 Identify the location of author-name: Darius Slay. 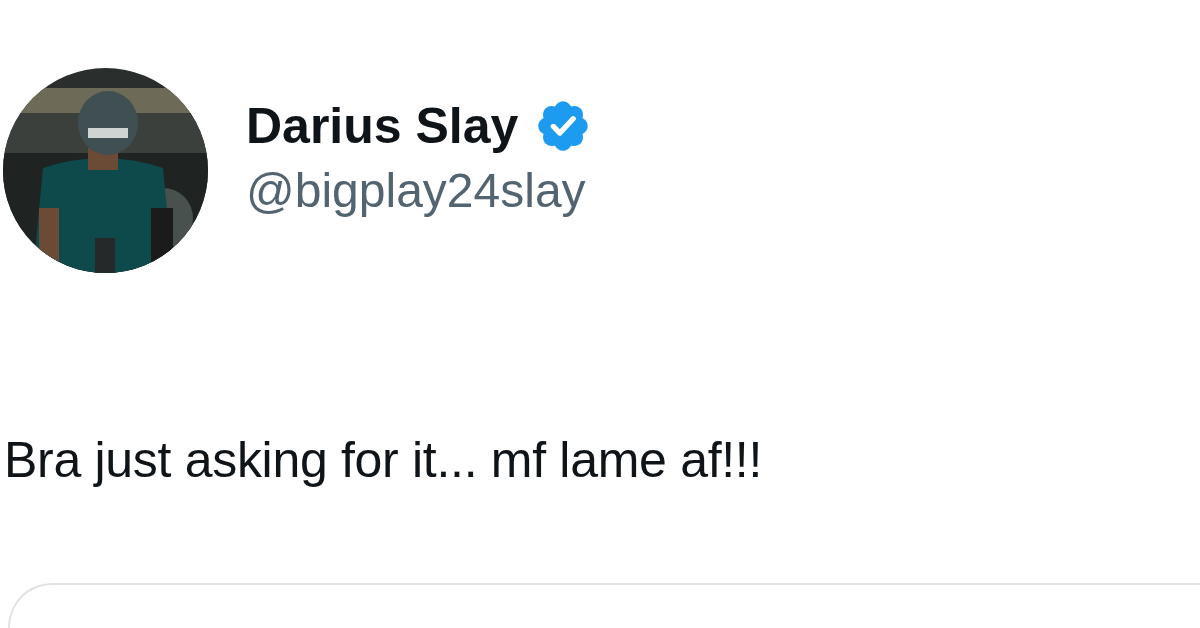
(382, 125).